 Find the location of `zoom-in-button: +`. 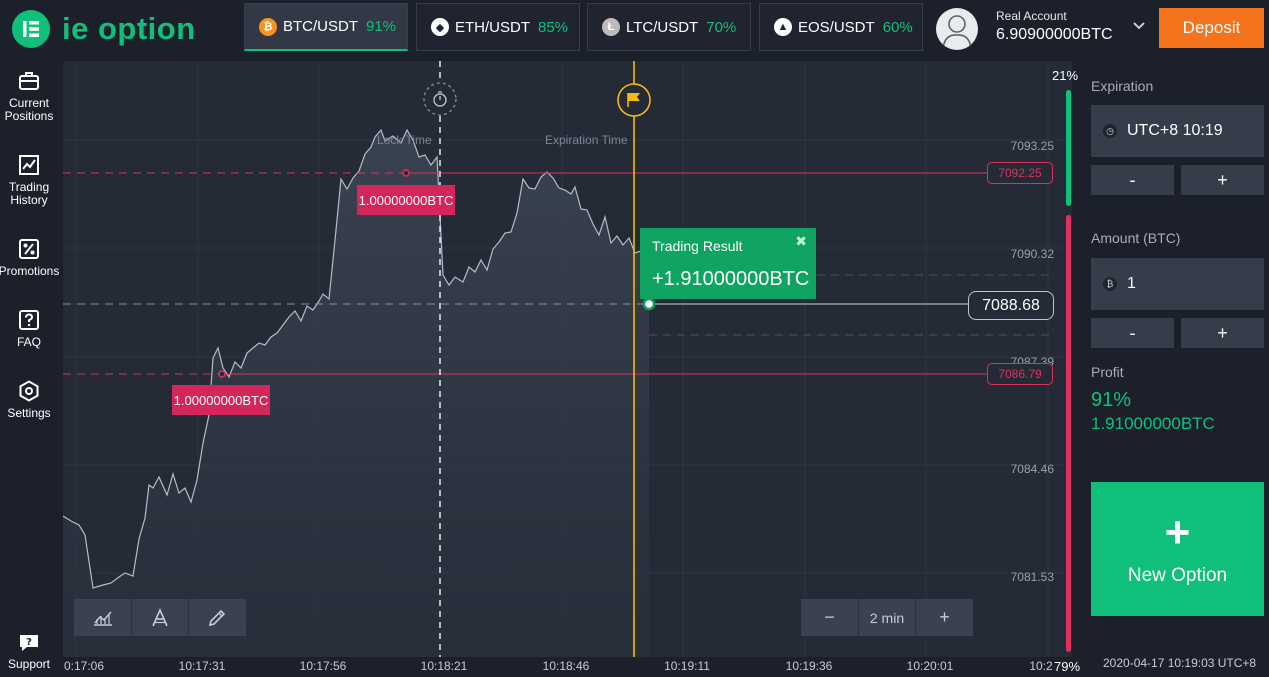

zoom-in-button: + is located at coordinates (944, 617).